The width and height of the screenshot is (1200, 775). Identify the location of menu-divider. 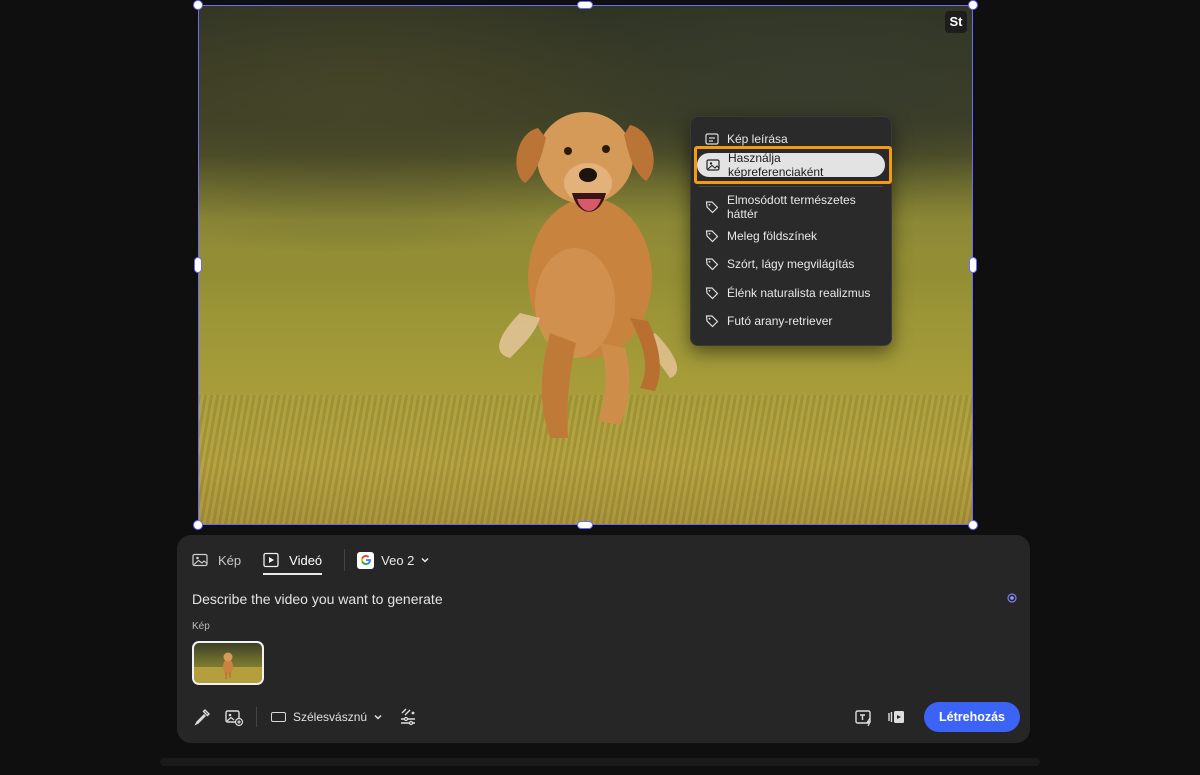
(791, 186).